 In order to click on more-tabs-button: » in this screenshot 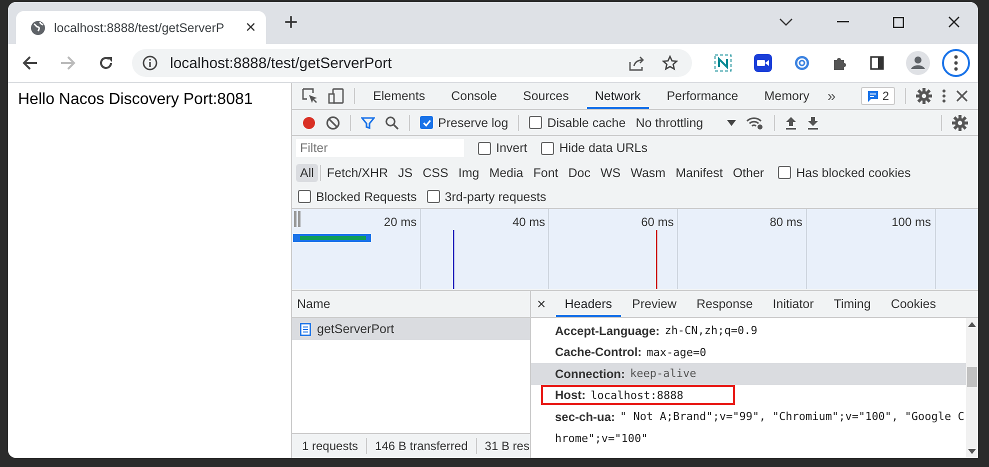, I will do `click(831, 96)`.